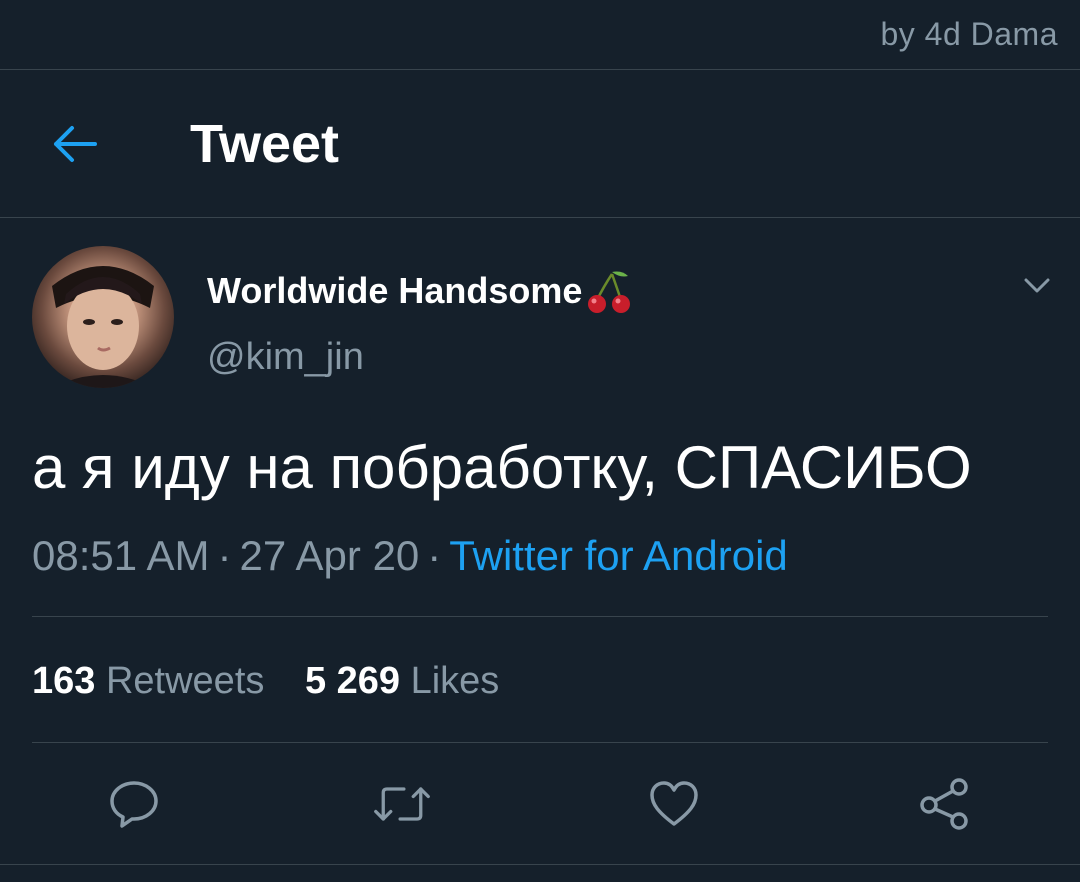  Describe the element at coordinates (455, 681) in the screenshot. I see `likes-label: Likes` at that location.